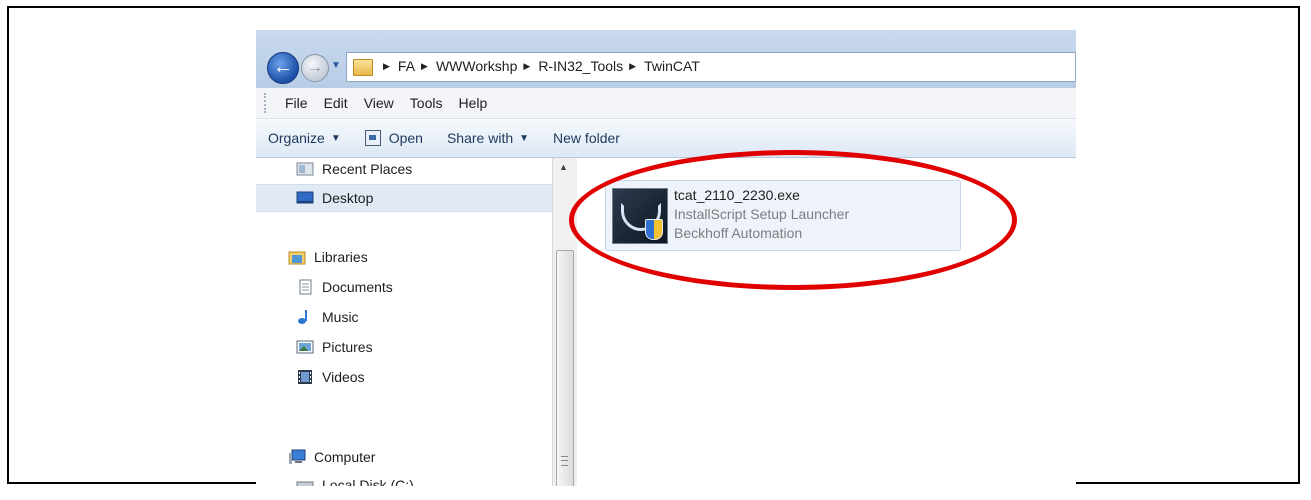 The height and width of the screenshot is (500, 1311). What do you see at coordinates (336, 103) in the screenshot?
I see `menu-edit: Edit` at bounding box center [336, 103].